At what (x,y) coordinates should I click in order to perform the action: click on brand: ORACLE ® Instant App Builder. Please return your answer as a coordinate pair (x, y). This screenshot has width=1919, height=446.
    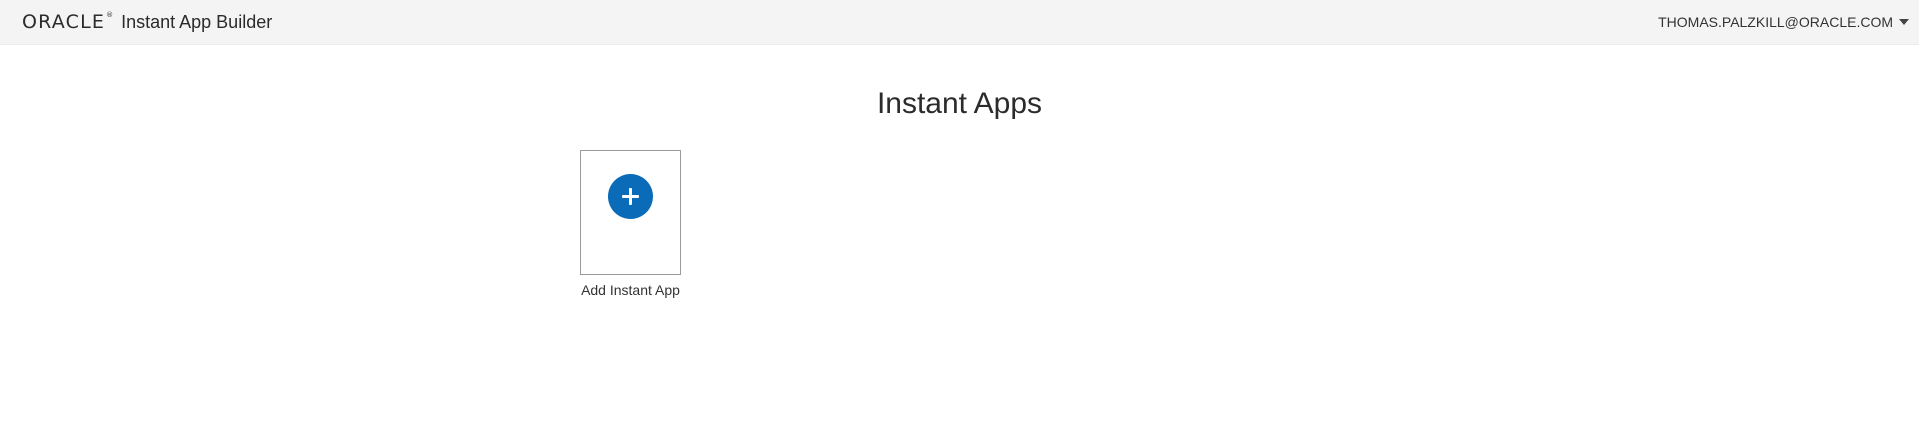
    Looking at the image, I should click on (147, 22).